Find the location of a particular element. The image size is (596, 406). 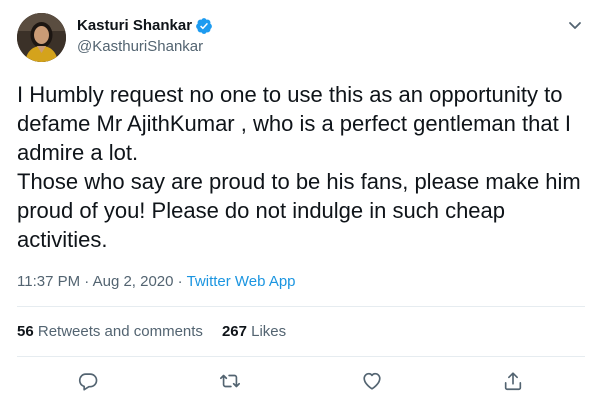

verified-badge-icon is located at coordinates (204, 26).